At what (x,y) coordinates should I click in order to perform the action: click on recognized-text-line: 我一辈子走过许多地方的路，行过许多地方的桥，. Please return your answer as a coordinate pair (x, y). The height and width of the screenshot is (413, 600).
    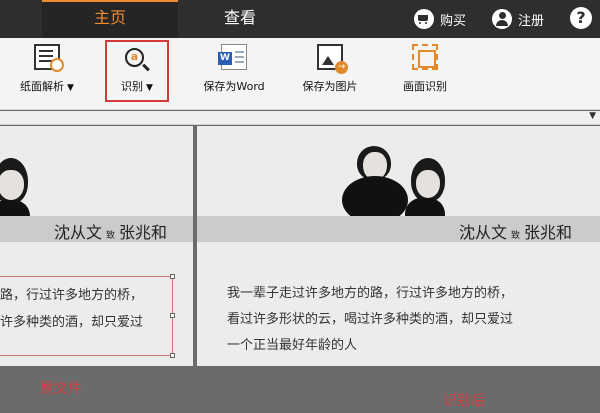
    Looking at the image, I should click on (370, 293).